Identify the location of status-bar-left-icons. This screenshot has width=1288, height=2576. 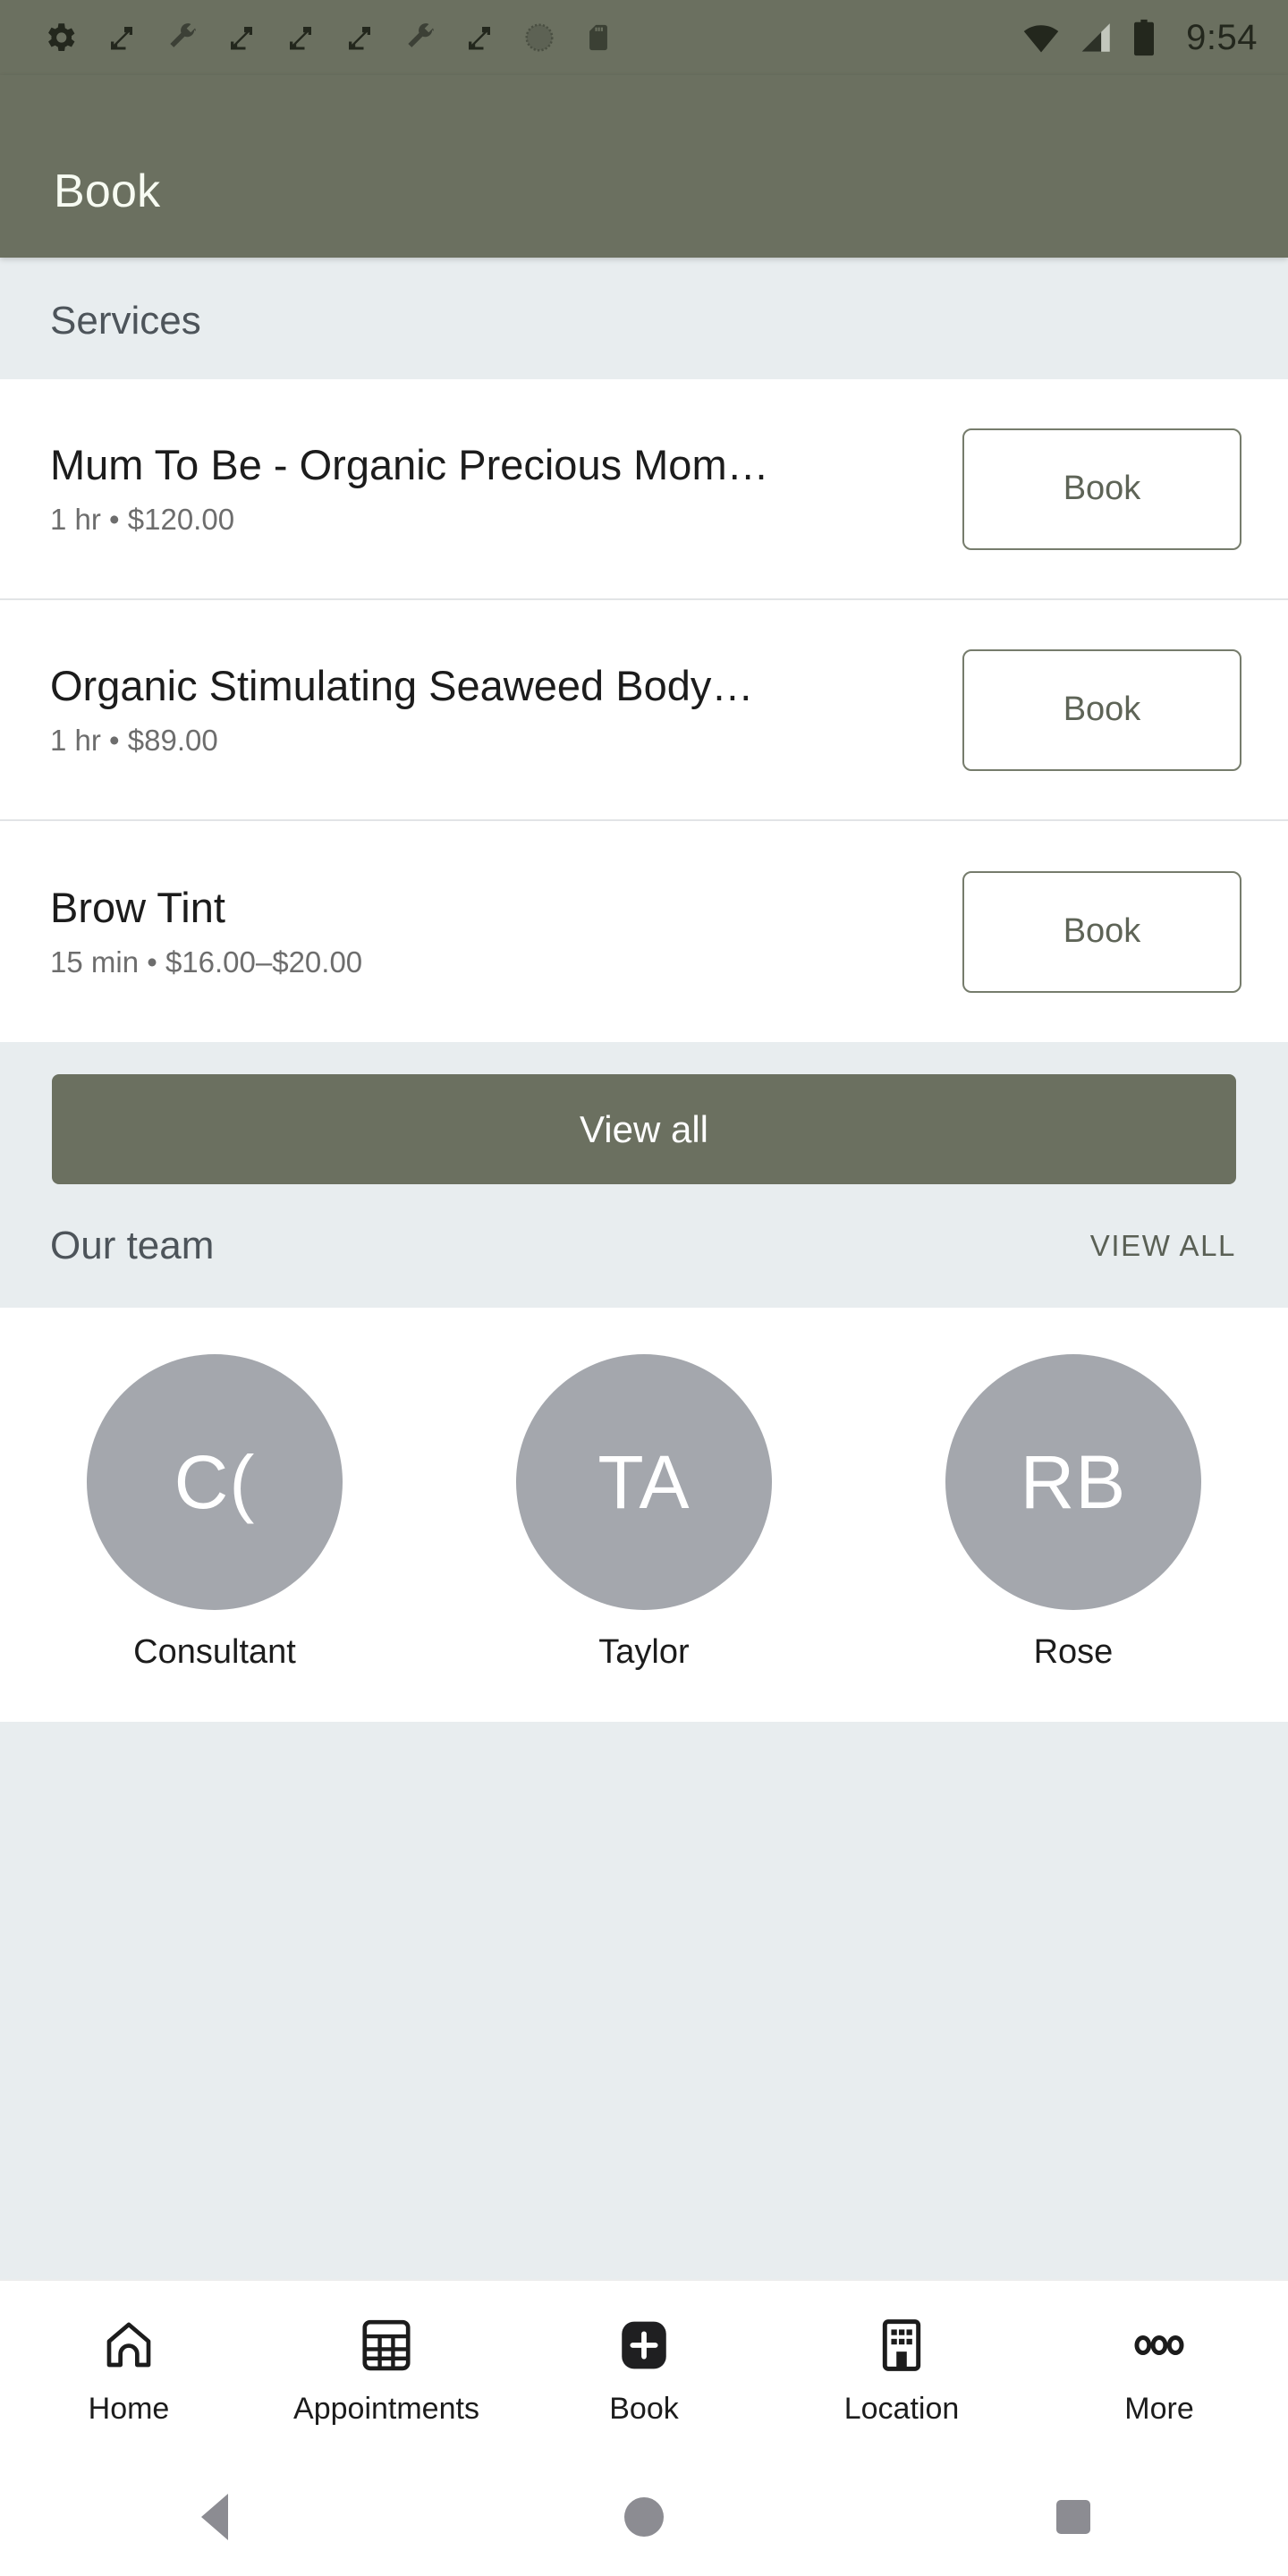
(531, 37).